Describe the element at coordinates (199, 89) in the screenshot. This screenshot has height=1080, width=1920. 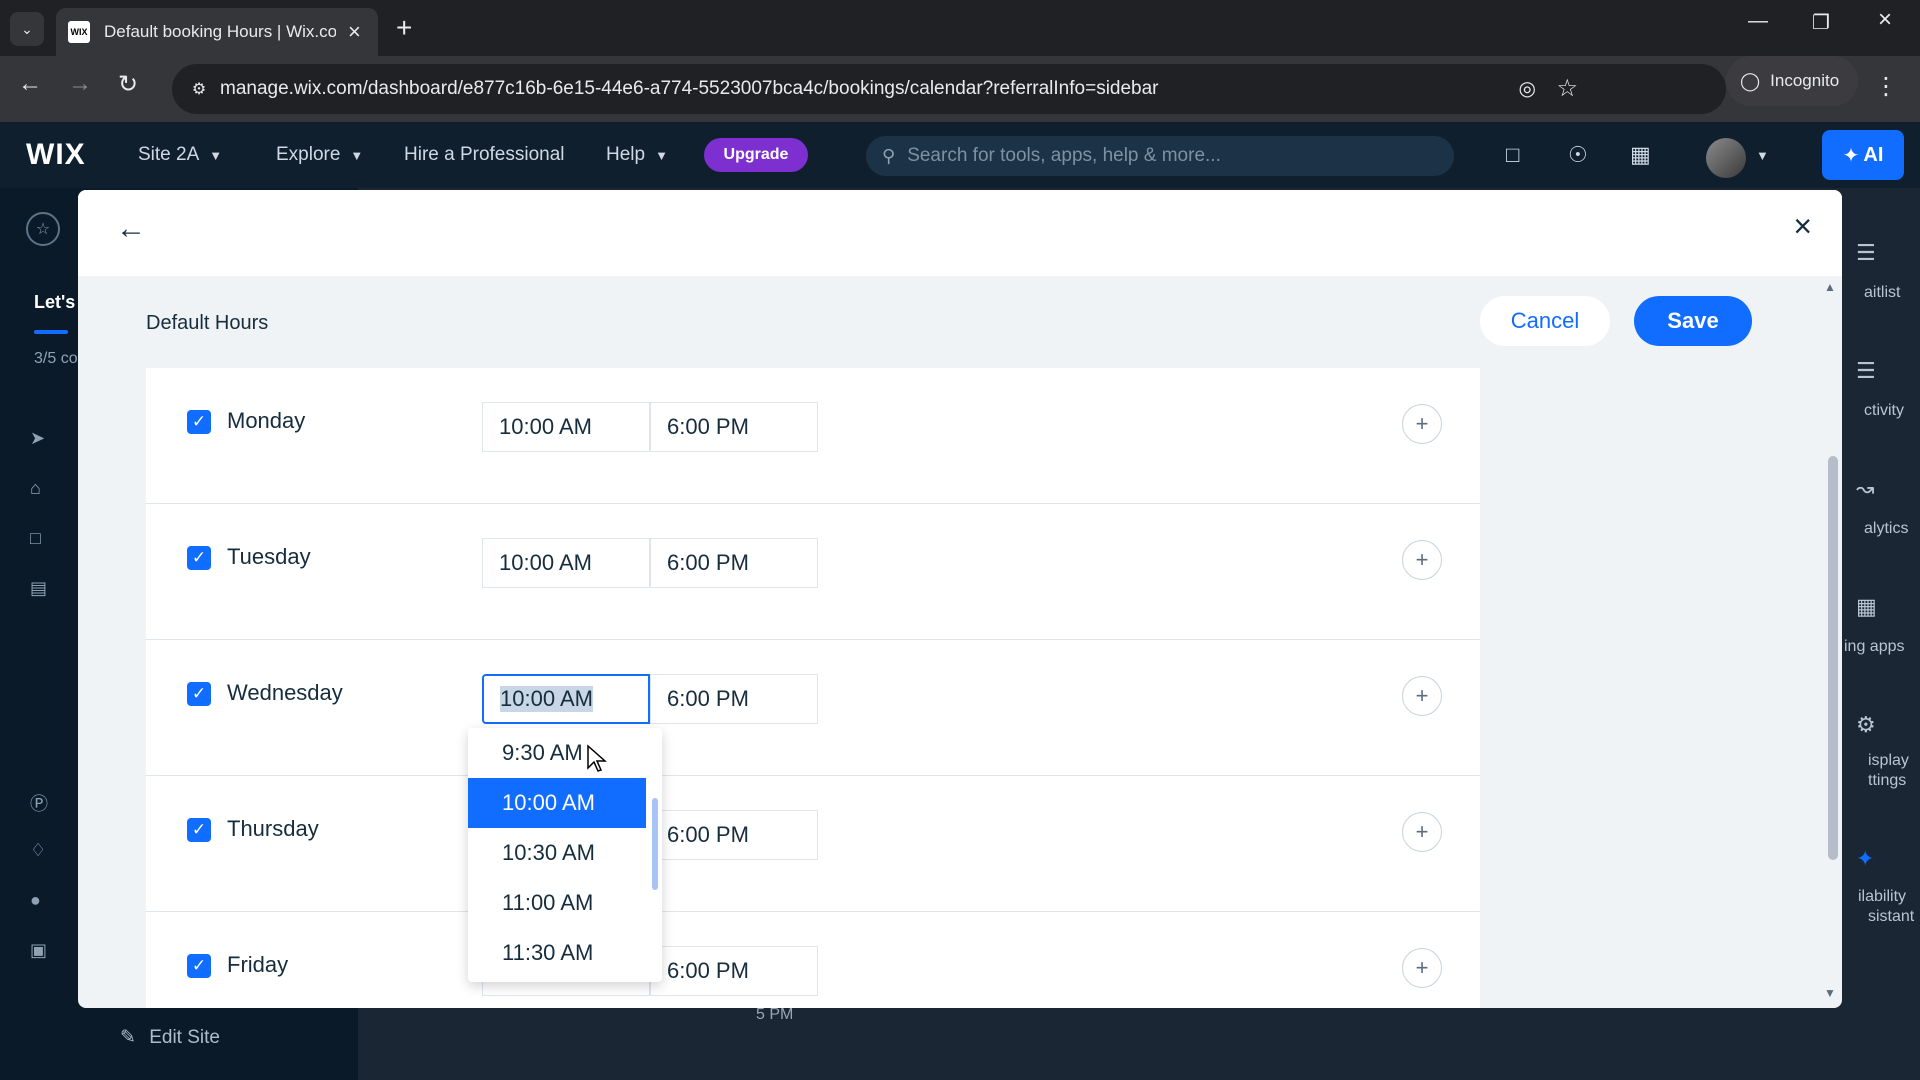
I see `site-info-icon: ⚙` at that location.